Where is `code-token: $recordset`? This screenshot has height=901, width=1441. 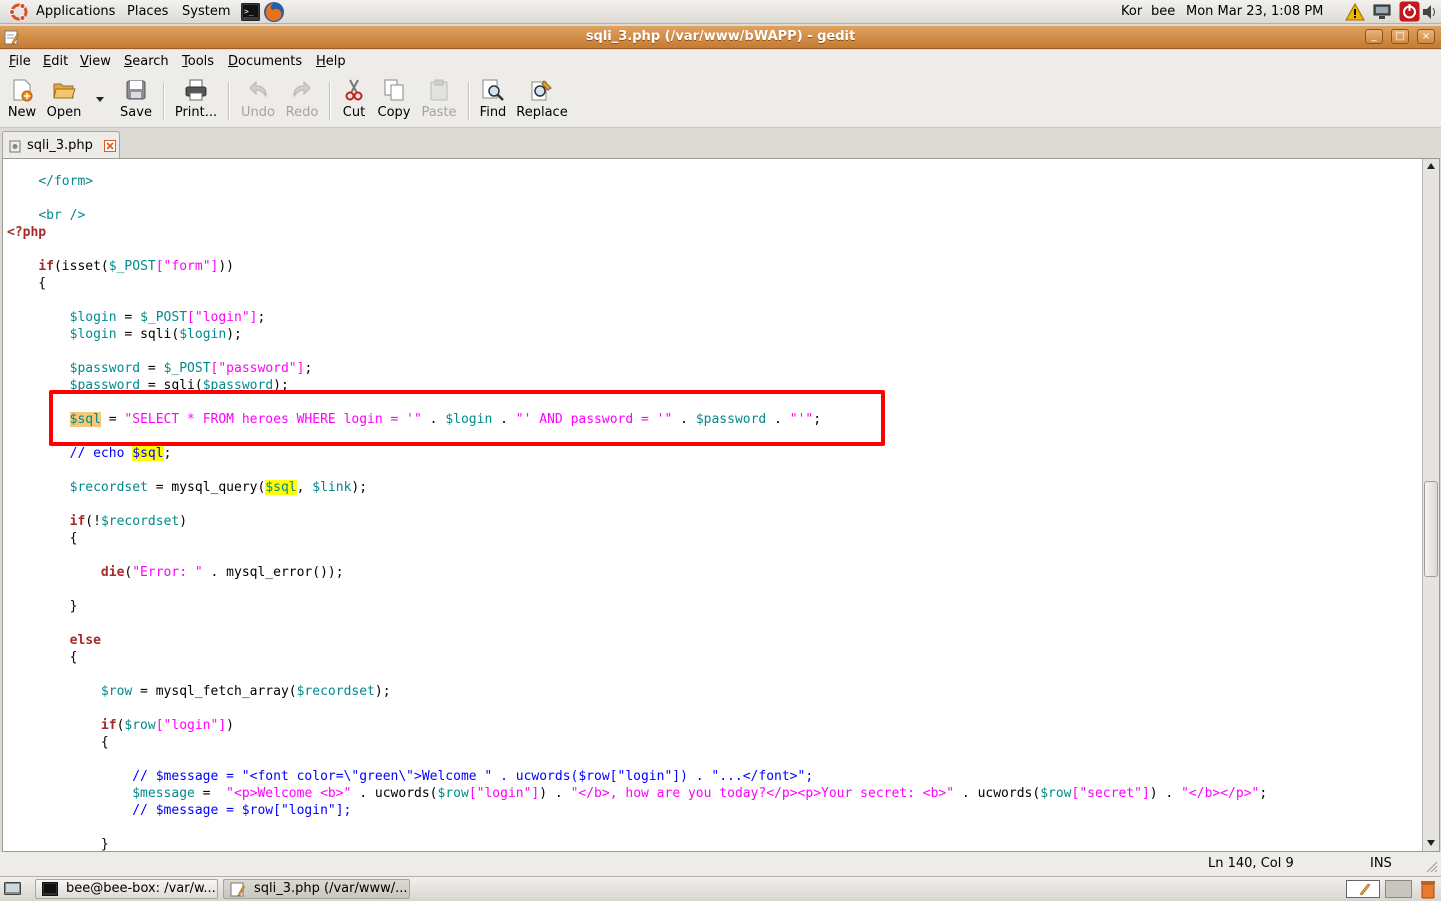
code-token: $recordset is located at coordinates (108, 487).